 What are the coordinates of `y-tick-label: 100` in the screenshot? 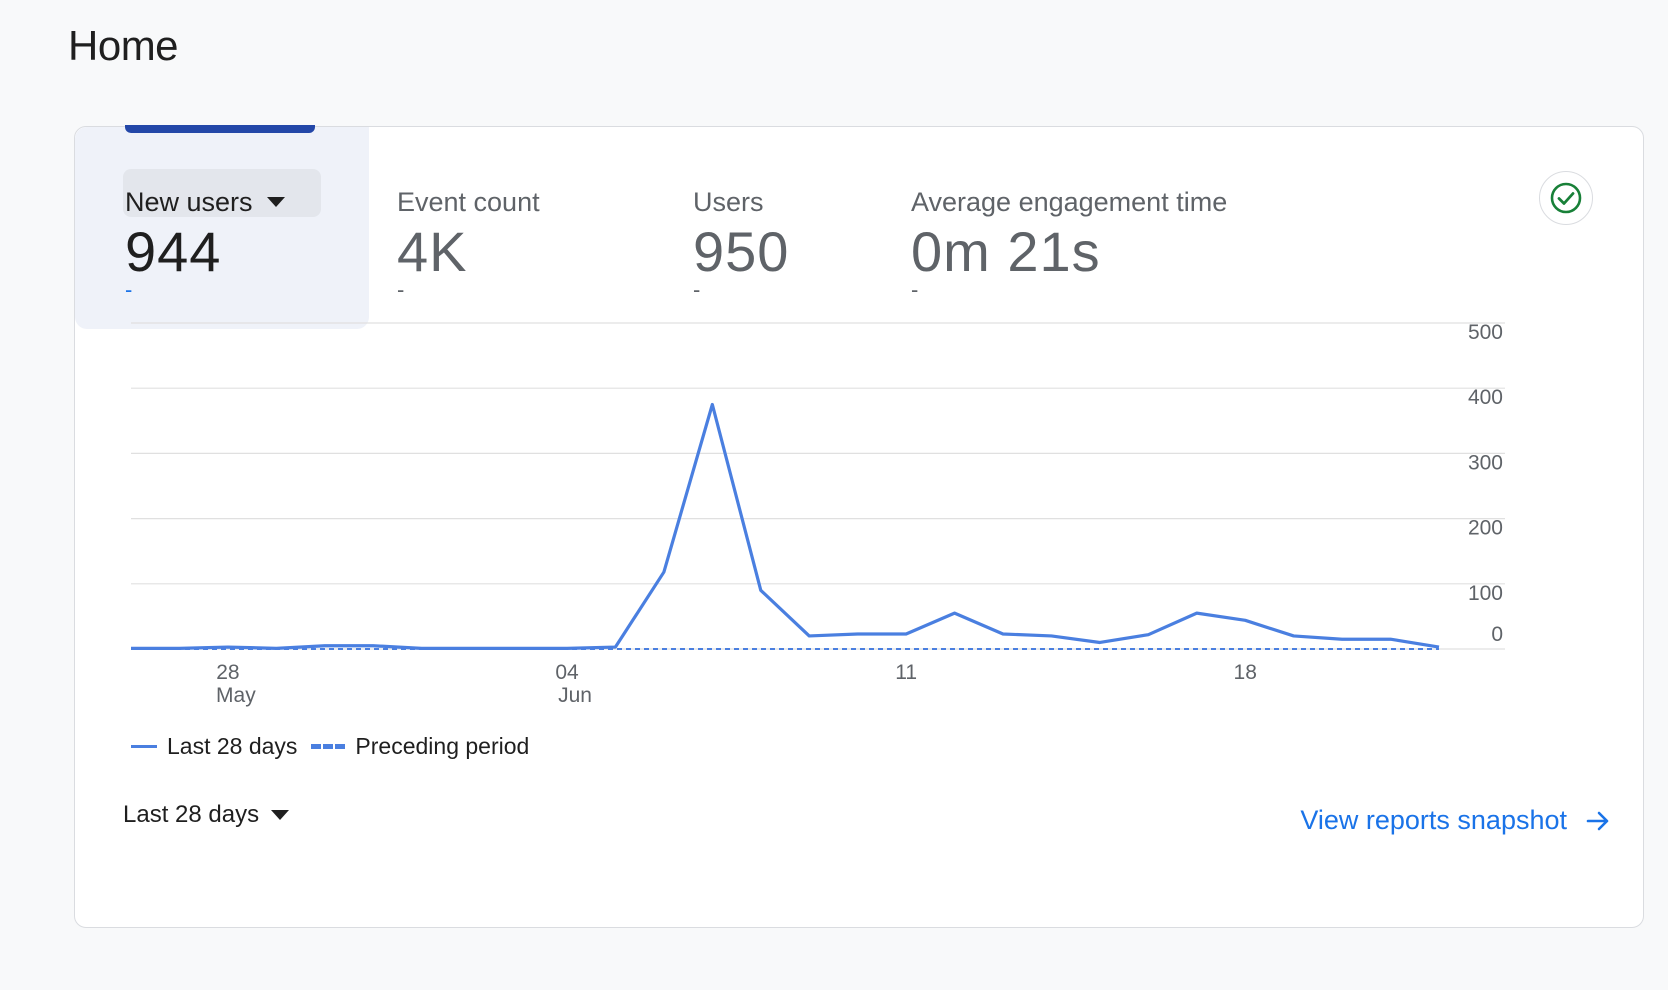 It's located at (1485, 593).